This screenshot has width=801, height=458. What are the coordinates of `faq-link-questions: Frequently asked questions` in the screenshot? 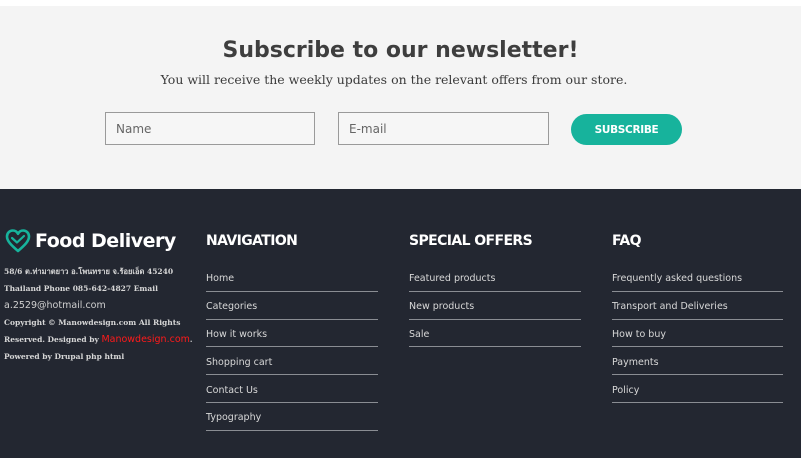 It's located at (677, 278).